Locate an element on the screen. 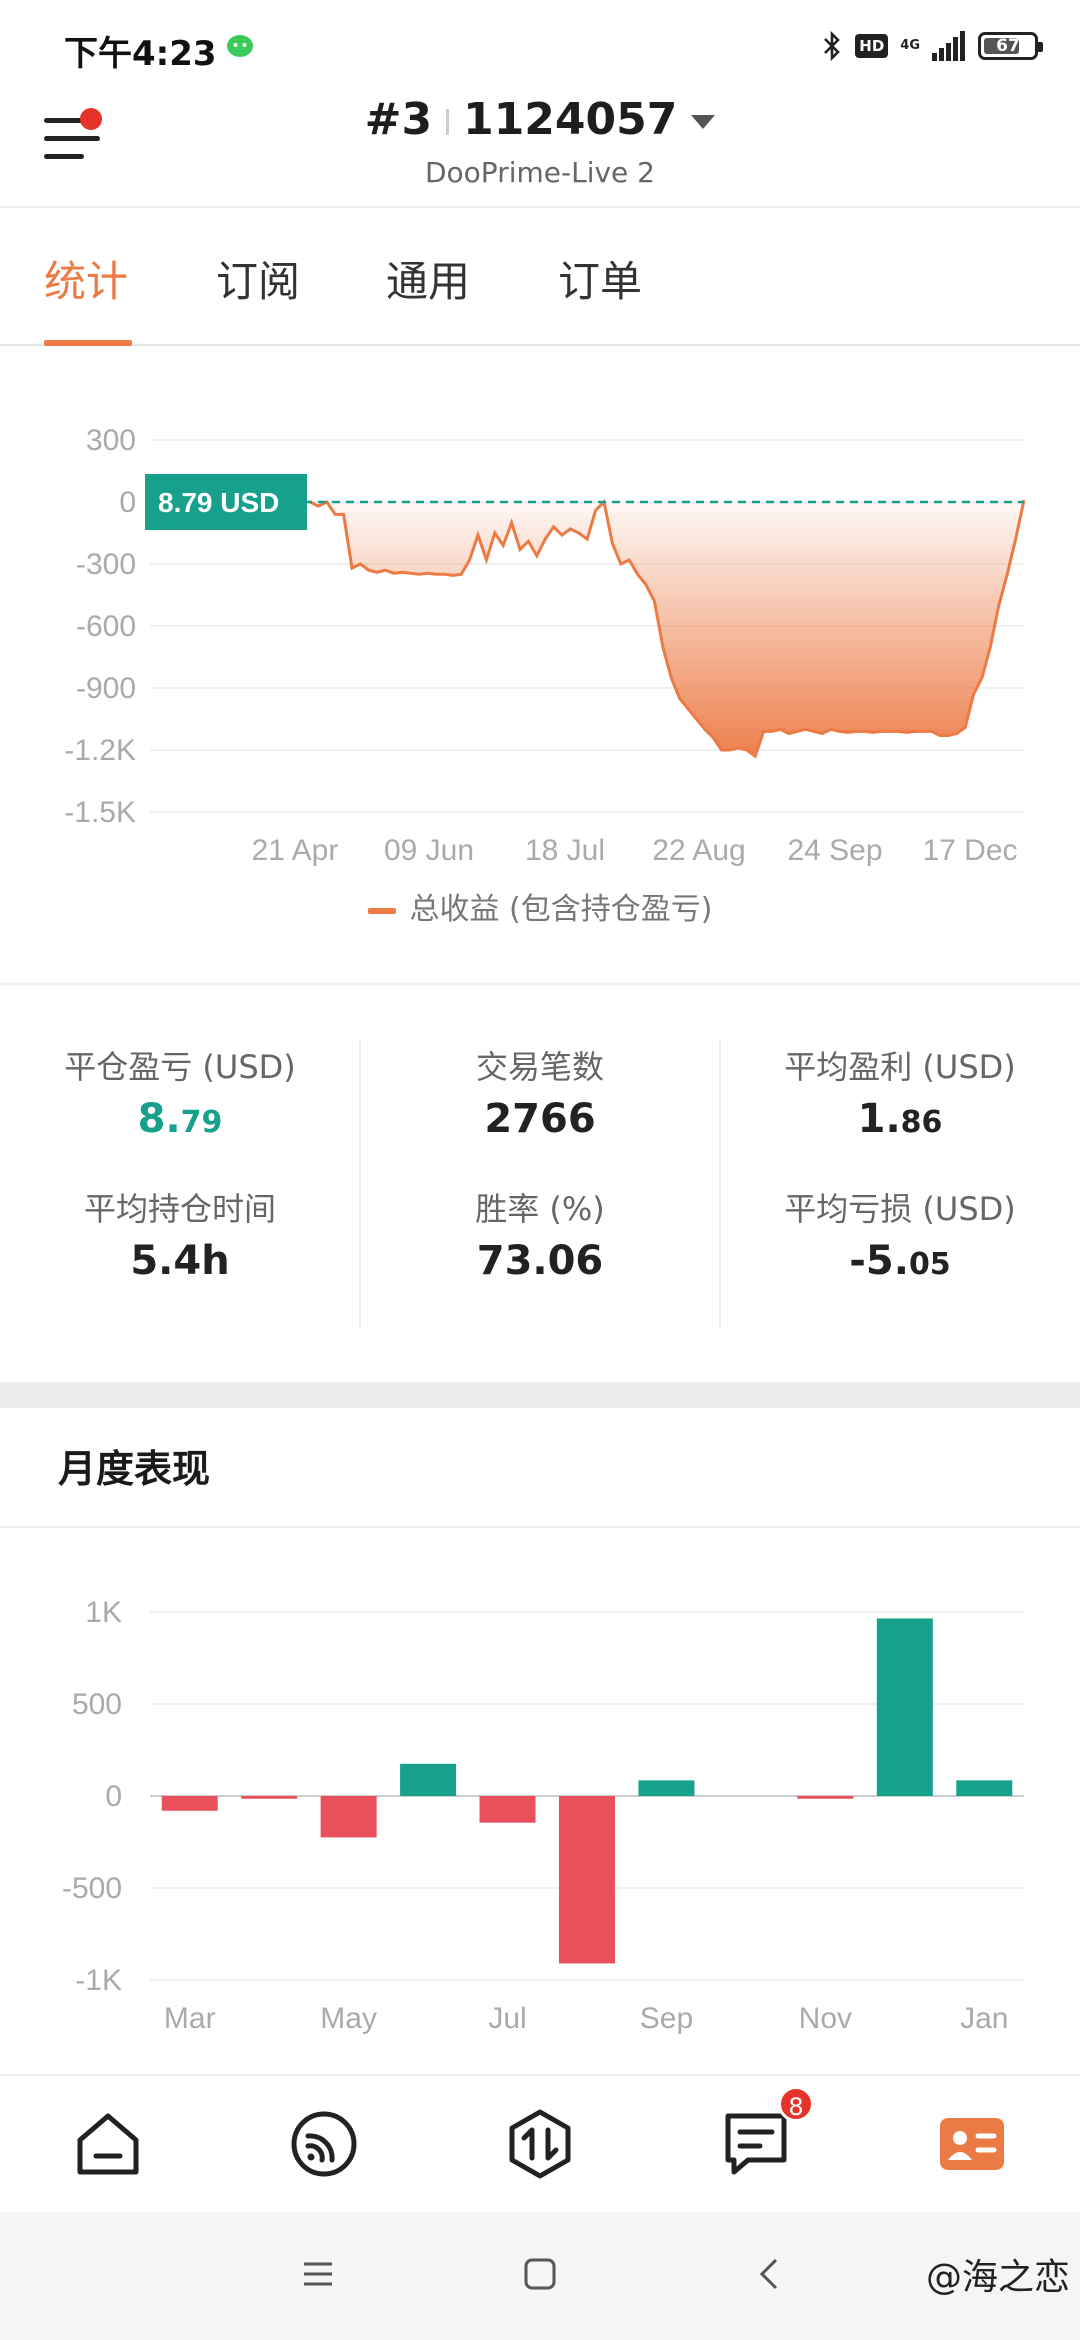 The width and height of the screenshot is (1080, 2340). account-number: 1124057 is located at coordinates (570, 119).